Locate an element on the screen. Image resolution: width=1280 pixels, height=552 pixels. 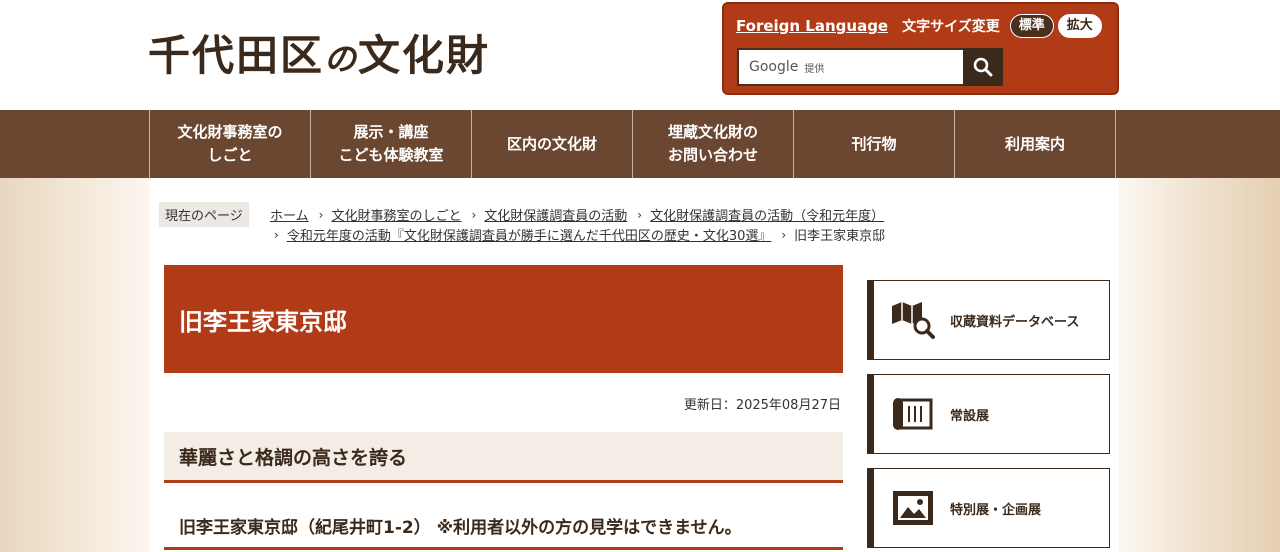
map-search-icon is located at coordinates (913, 320).